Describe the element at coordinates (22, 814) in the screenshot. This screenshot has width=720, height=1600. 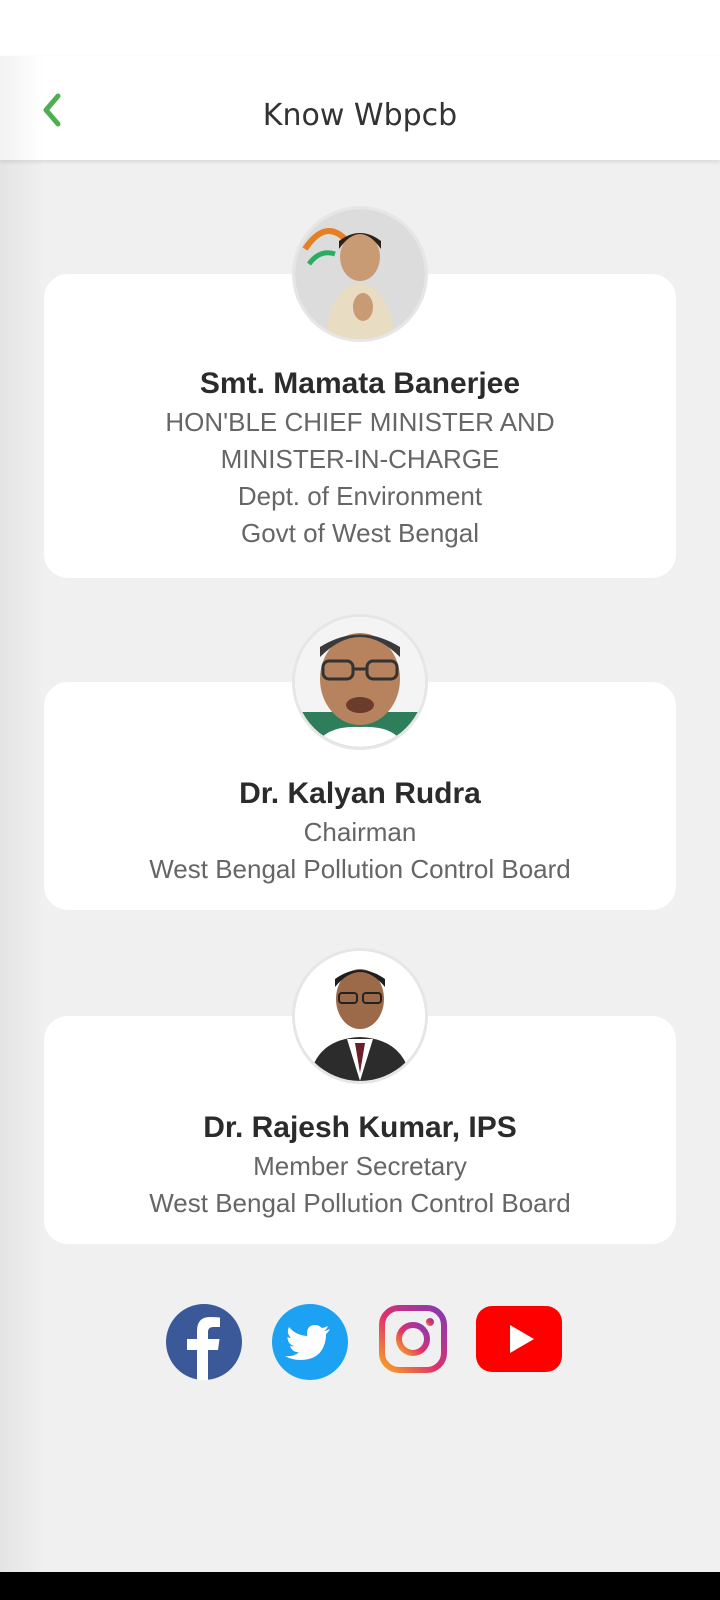
I see `drawer-edge-shadow` at that location.